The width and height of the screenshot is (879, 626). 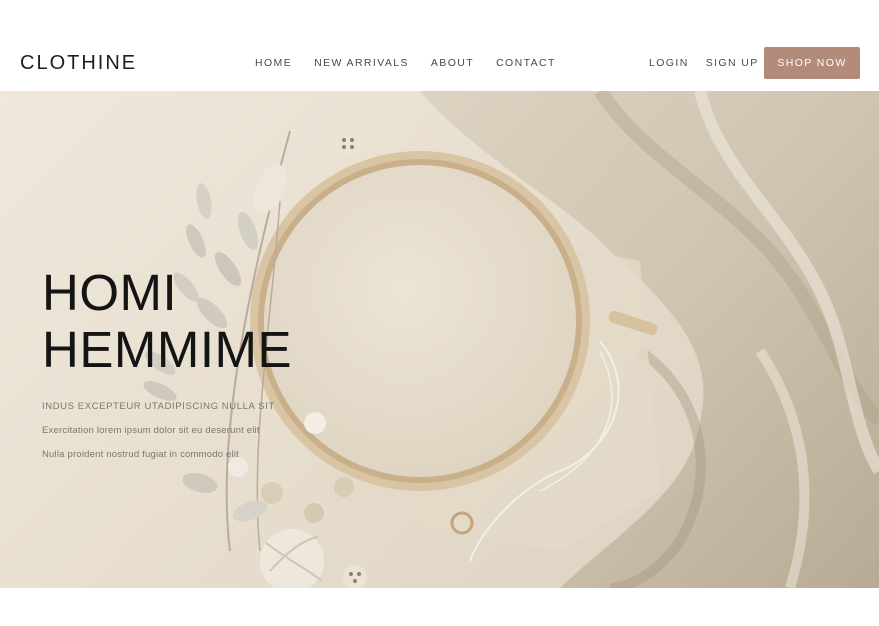 I want to click on nav-link-new-arrivals: NEW ARRIVALS, so click(x=361, y=63).